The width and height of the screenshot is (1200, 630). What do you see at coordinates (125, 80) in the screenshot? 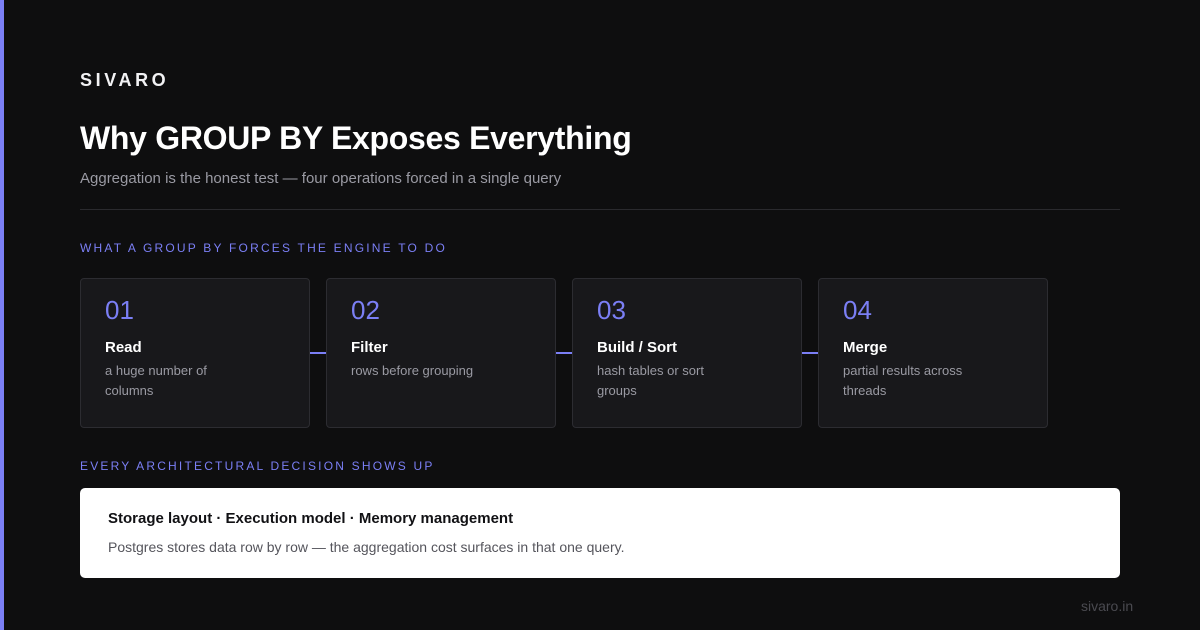
I see `brand-logo: SIVARO` at bounding box center [125, 80].